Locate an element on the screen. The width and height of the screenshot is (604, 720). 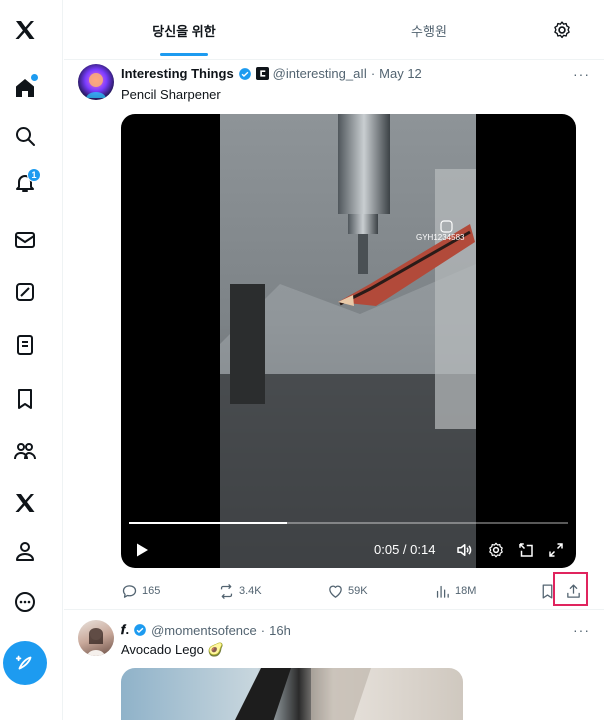
sidebar-nav: 1 is located at coordinates (31, 360).